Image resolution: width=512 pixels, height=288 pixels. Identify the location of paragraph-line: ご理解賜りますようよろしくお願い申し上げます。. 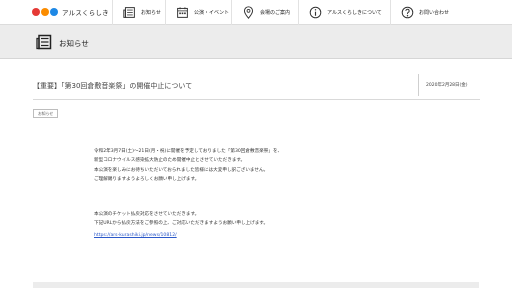
(147, 179).